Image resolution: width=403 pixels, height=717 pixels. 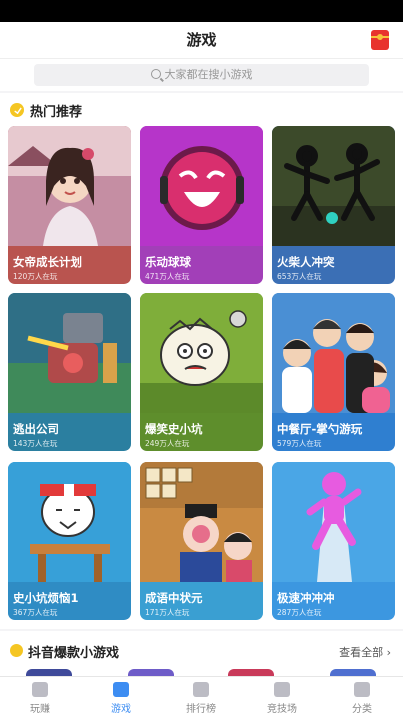 I want to click on game-card: 极速冲冲冲 287万人在玩, so click(x=333, y=541).